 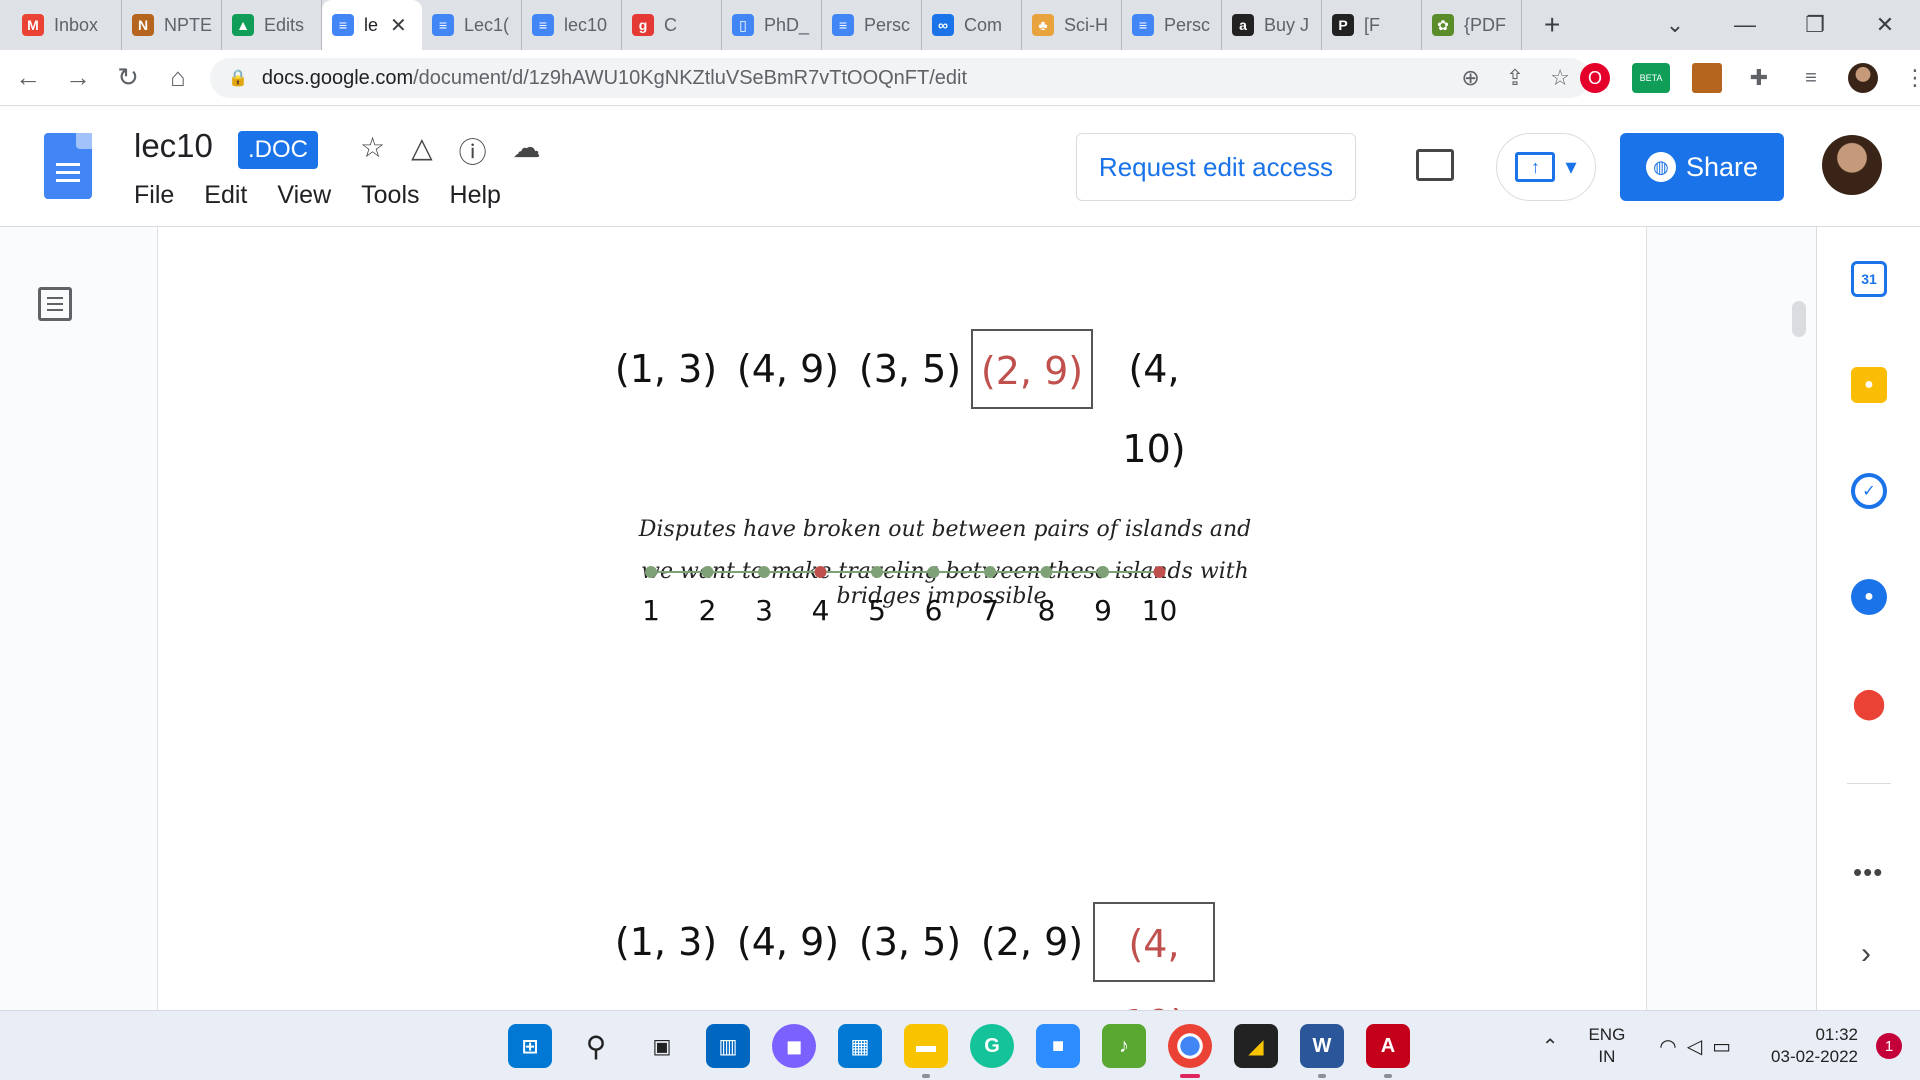 I want to click on window-controls: ⌄ — ❐ ✕, so click(x=1780, y=25).